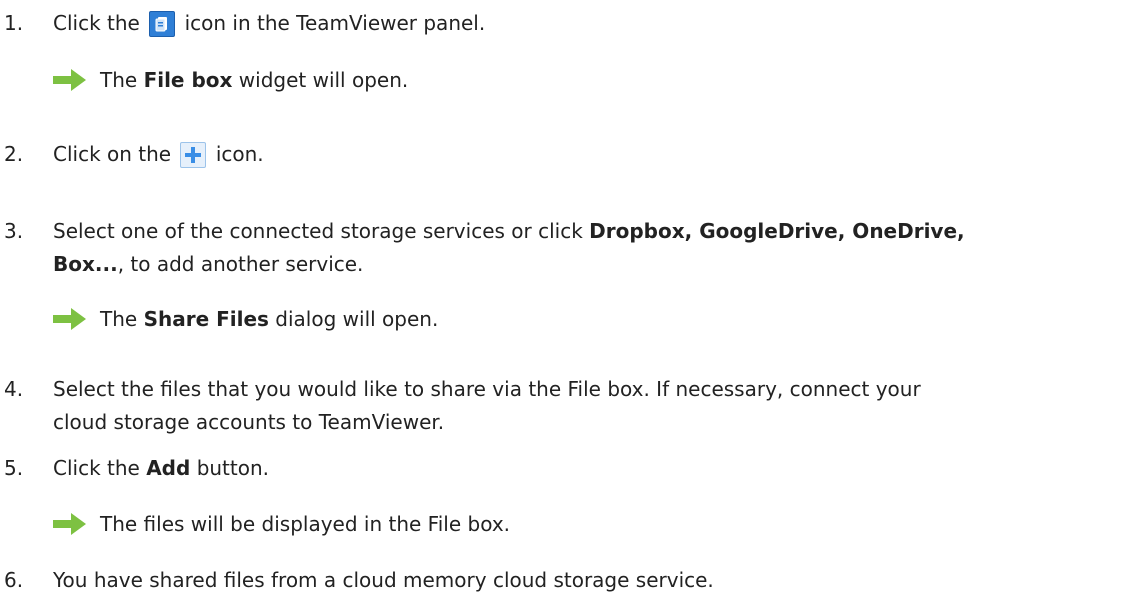 Image resolution: width=1146 pixels, height=597 pixels. What do you see at coordinates (335, 23) in the screenshot?
I see `step-text-after: icon in the TeamViewer panel.` at bounding box center [335, 23].